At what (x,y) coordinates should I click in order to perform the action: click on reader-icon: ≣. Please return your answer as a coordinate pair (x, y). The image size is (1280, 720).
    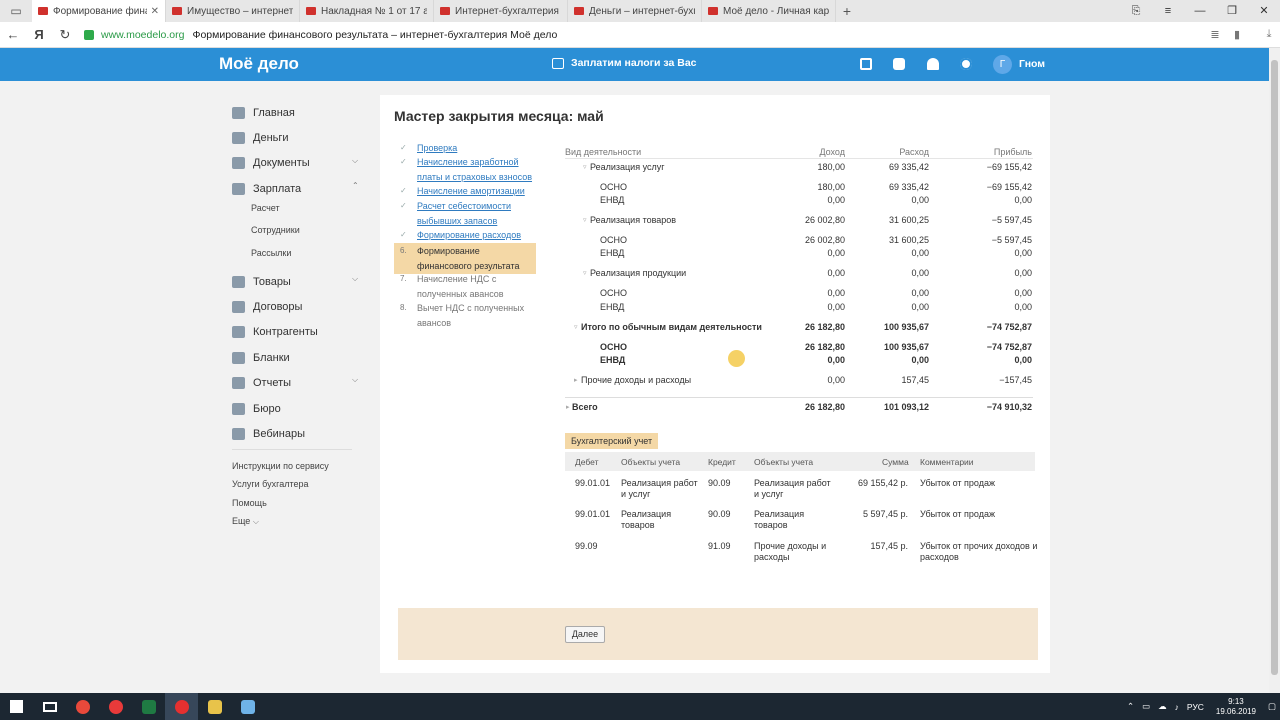
    Looking at the image, I should click on (1215, 34).